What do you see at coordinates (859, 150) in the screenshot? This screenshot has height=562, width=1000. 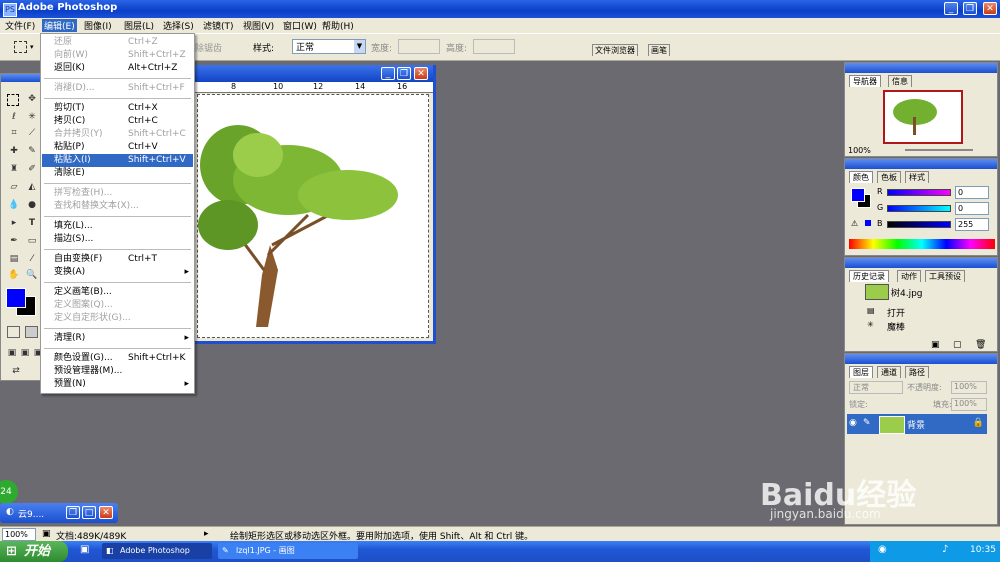 I see `navigator-zoom-value: 100%` at bounding box center [859, 150].